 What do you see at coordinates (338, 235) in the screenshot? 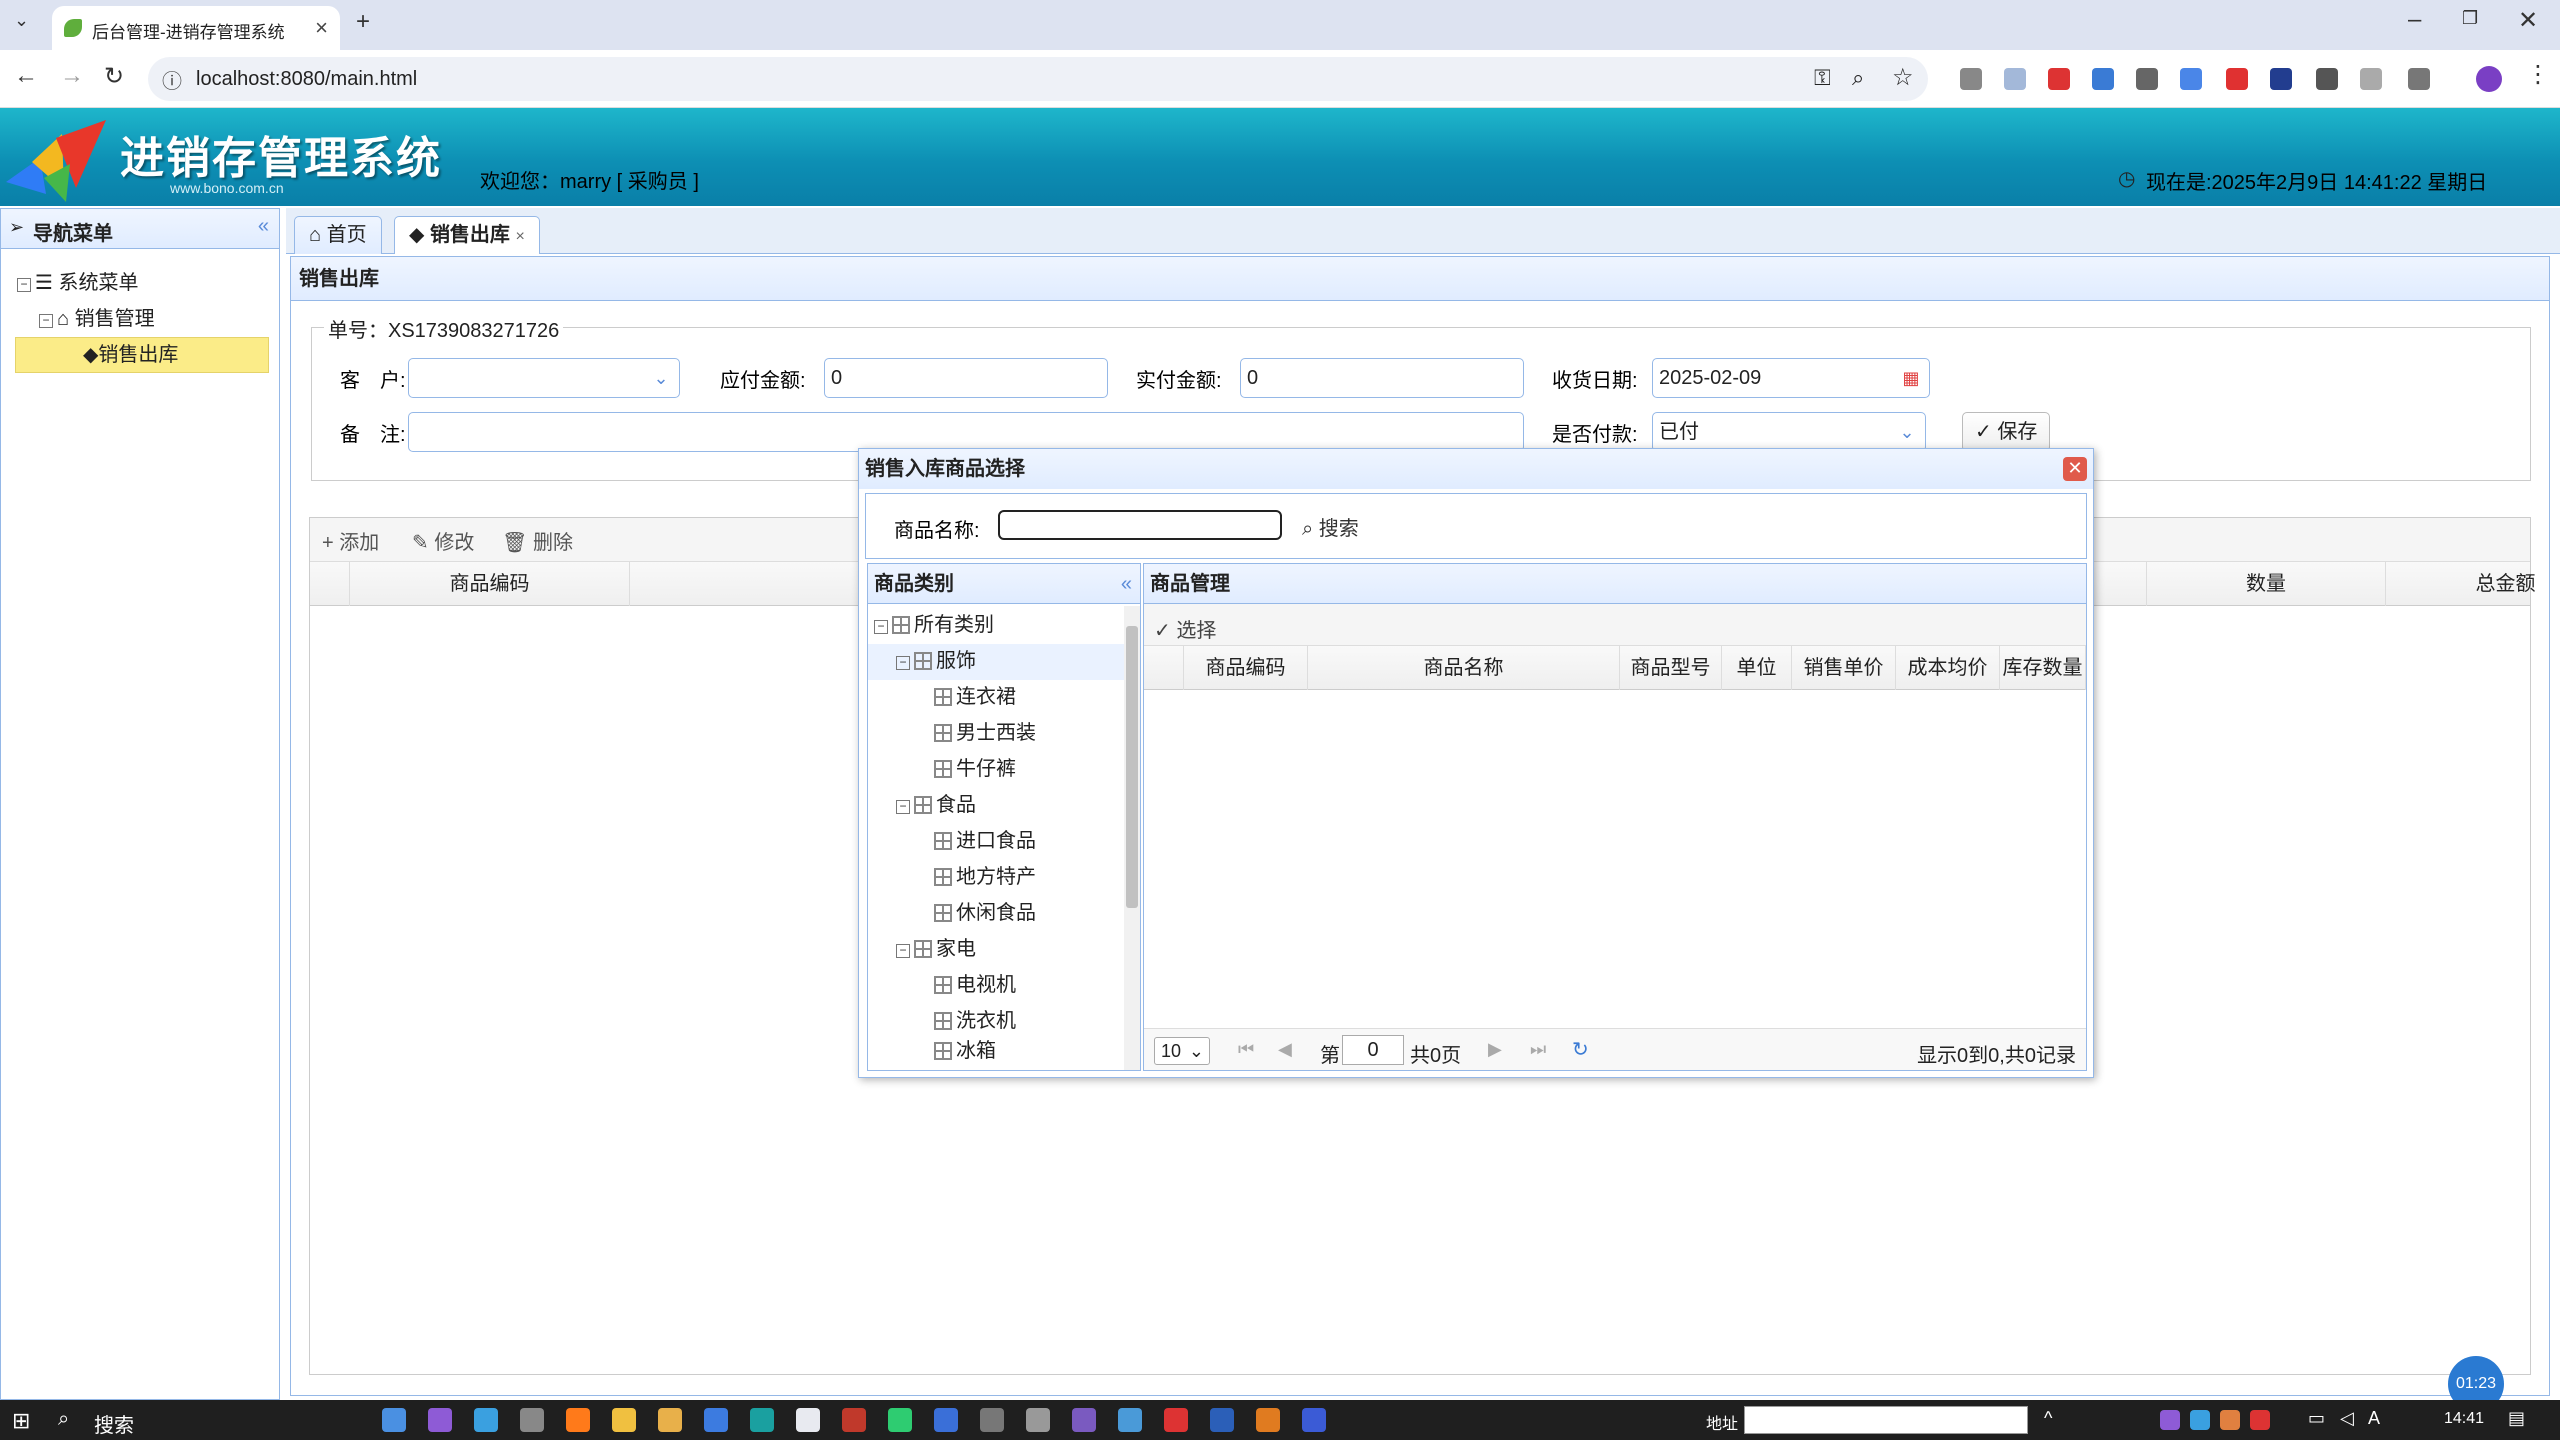
I see `tab-home: ⌂ 首页` at bounding box center [338, 235].